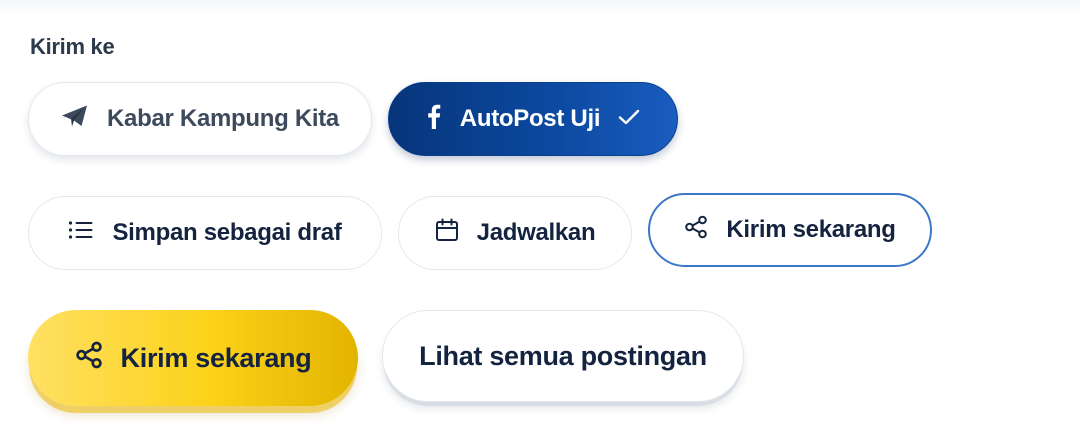 The image size is (1080, 426). Describe the element at coordinates (227, 232) in the screenshot. I see `save-draft-label: Simpan sebagai draf` at that location.